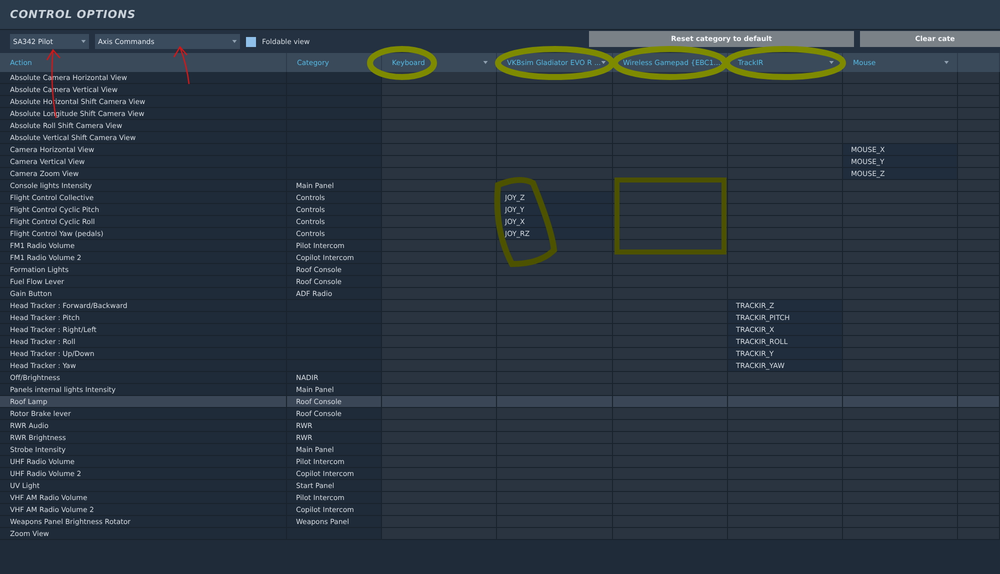 This screenshot has width=1000, height=574. Describe the element at coordinates (251, 41) in the screenshot. I see `checkbox` at that location.